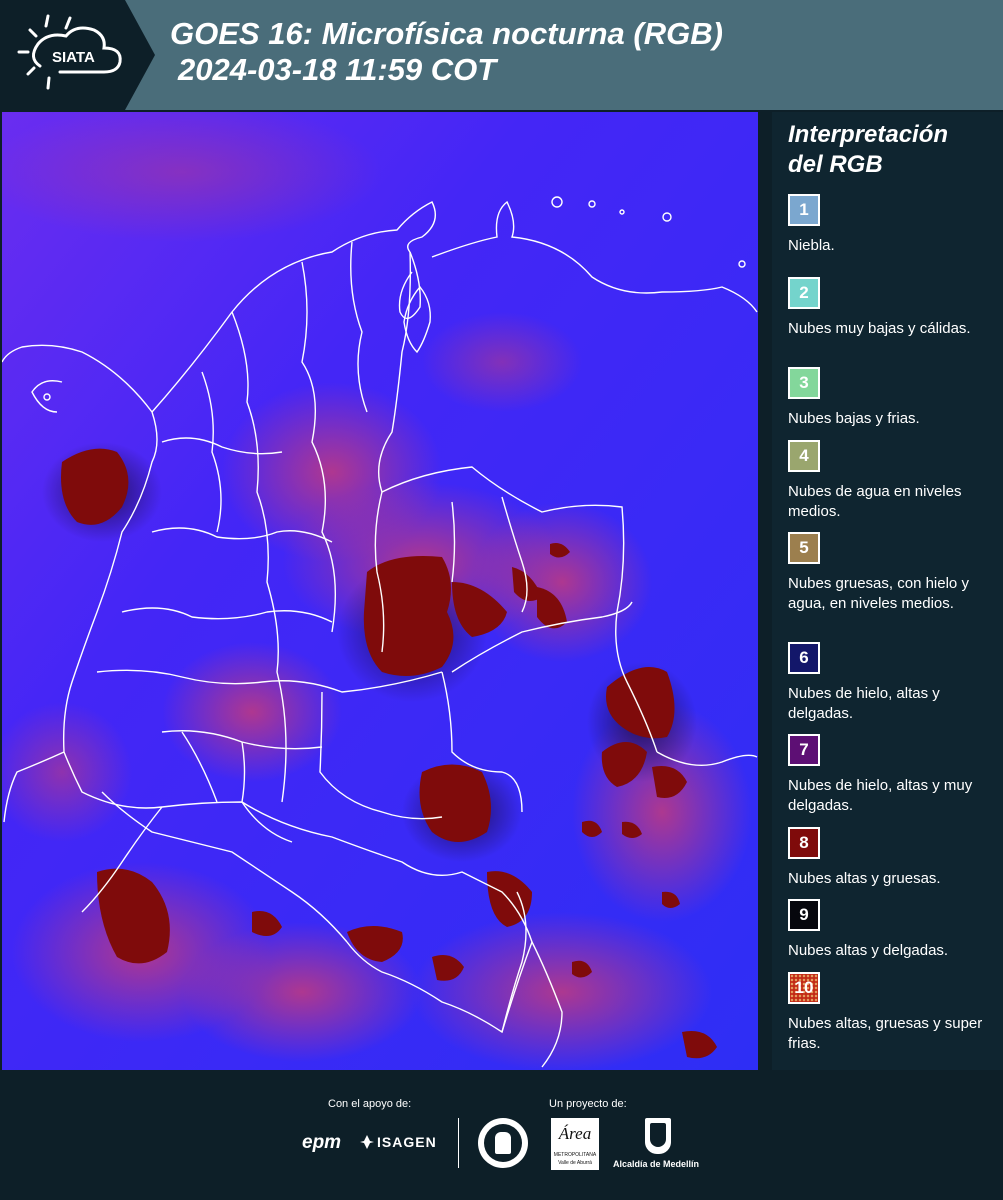 The height and width of the screenshot is (1200, 1003). What do you see at coordinates (885, 1033) in the screenshot?
I see `legend-label: Nubes altas, gruesas y super frias.` at bounding box center [885, 1033].